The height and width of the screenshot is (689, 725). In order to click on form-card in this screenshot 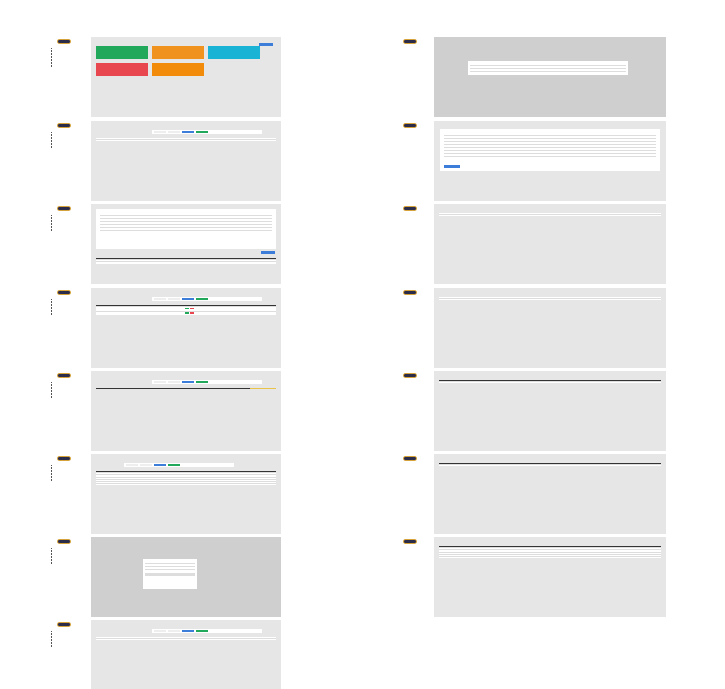, I will do `click(550, 150)`.